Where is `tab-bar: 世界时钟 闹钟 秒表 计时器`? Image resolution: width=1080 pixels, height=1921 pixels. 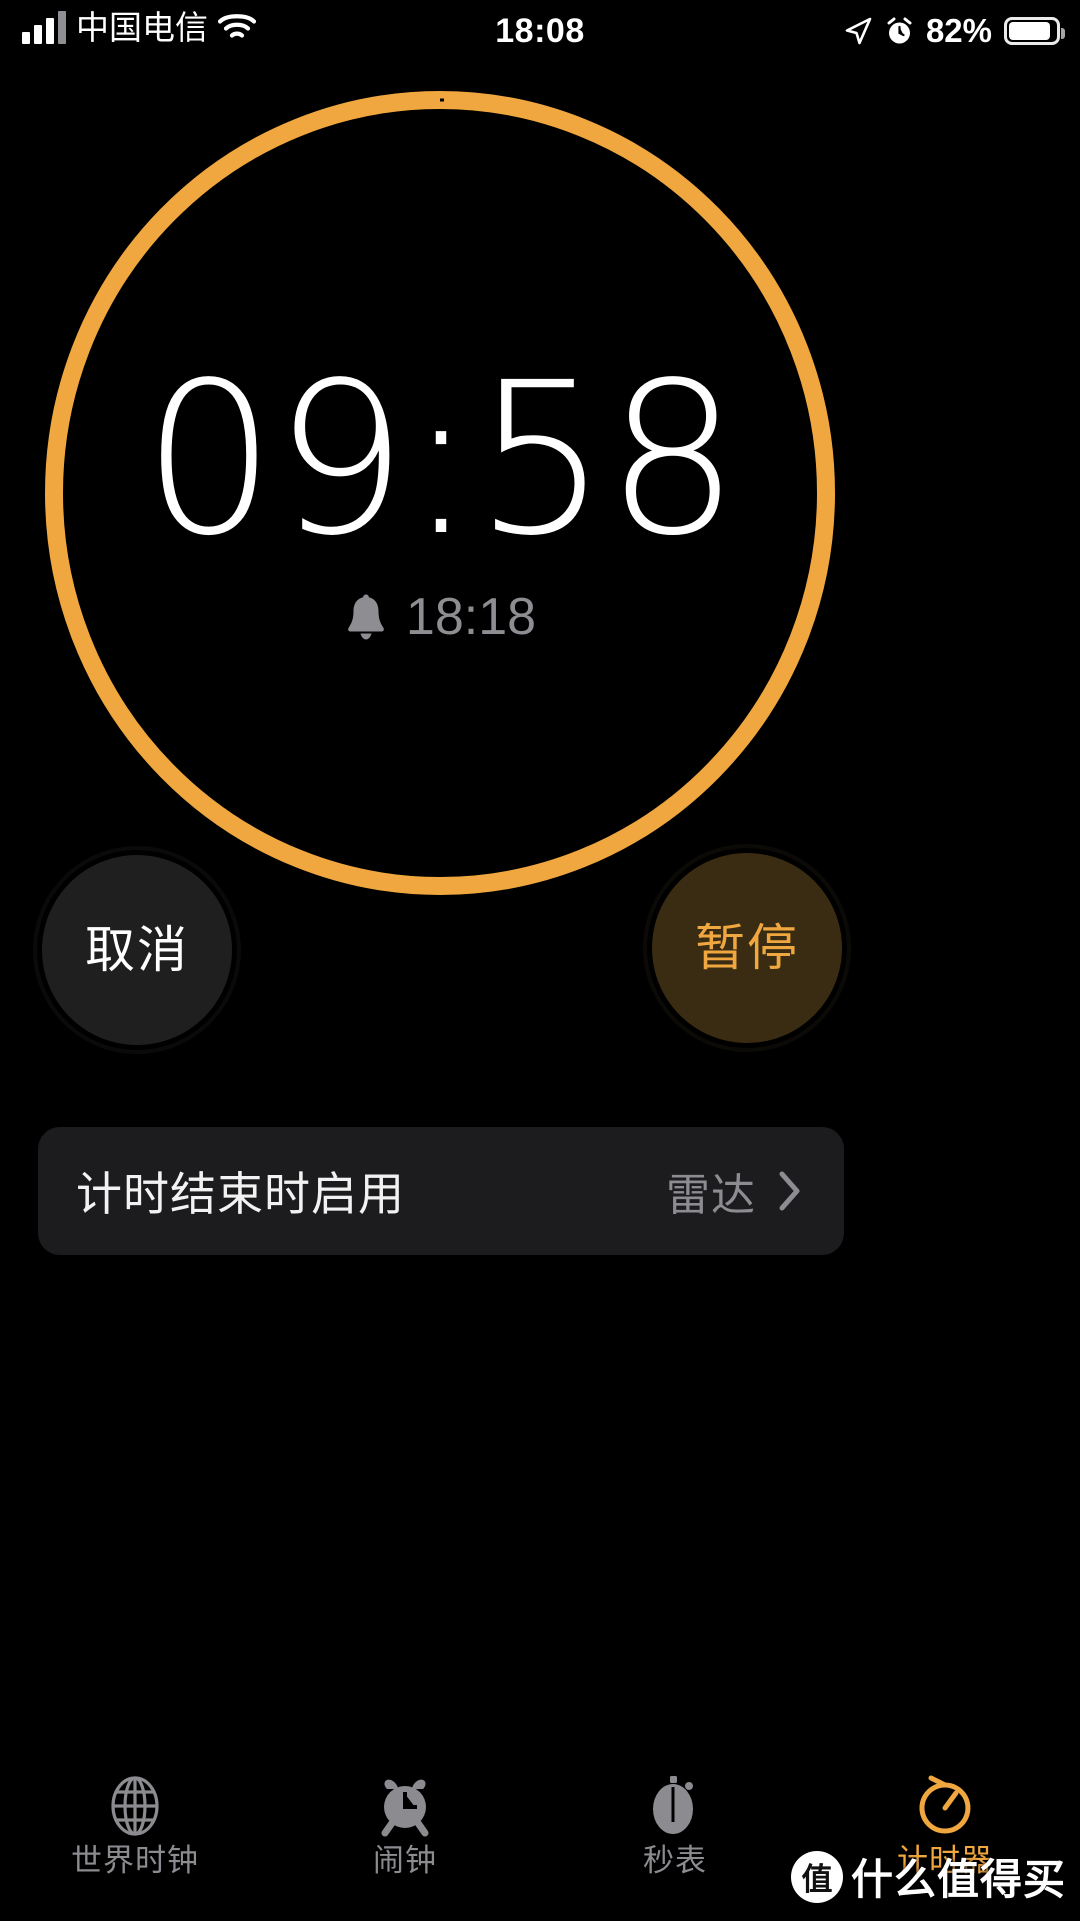
tab-bar: 世界时钟 闹钟 秒表 计时器 is located at coordinates (540, 1837).